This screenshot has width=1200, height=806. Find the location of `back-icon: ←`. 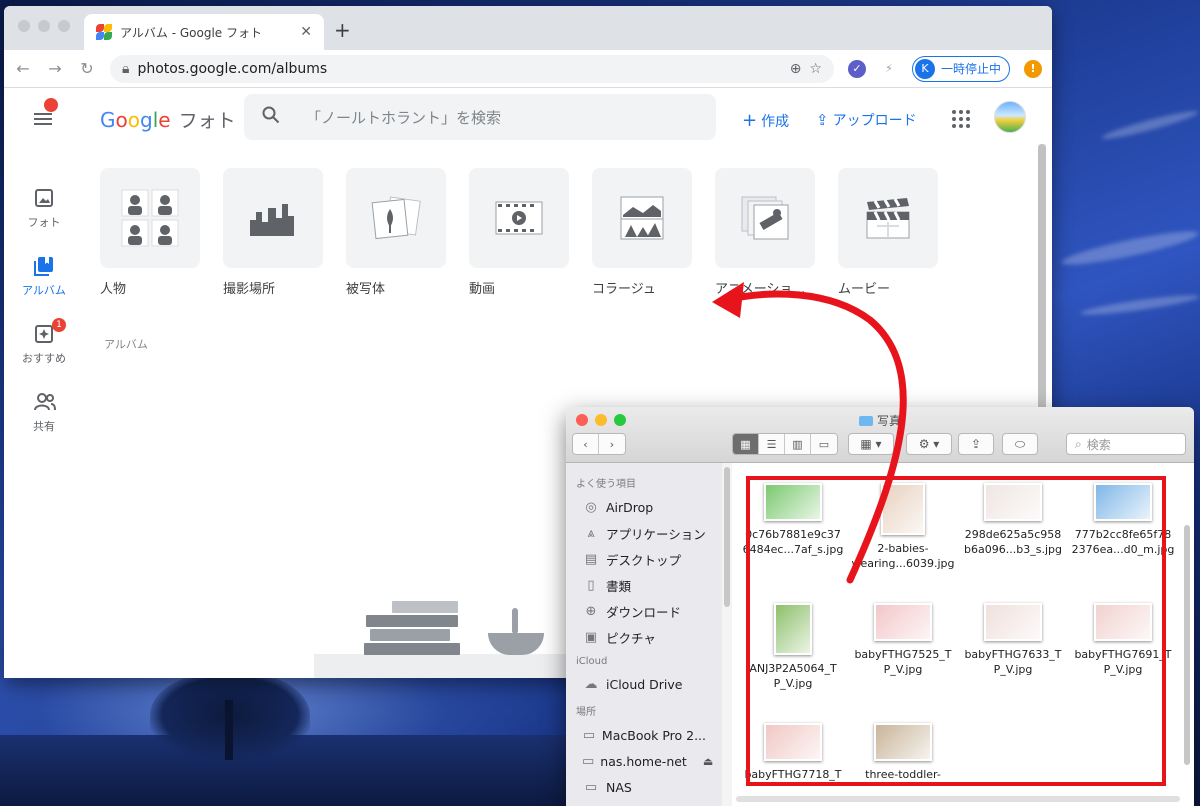

back-icon: ← is located at coordinates (23, 68).